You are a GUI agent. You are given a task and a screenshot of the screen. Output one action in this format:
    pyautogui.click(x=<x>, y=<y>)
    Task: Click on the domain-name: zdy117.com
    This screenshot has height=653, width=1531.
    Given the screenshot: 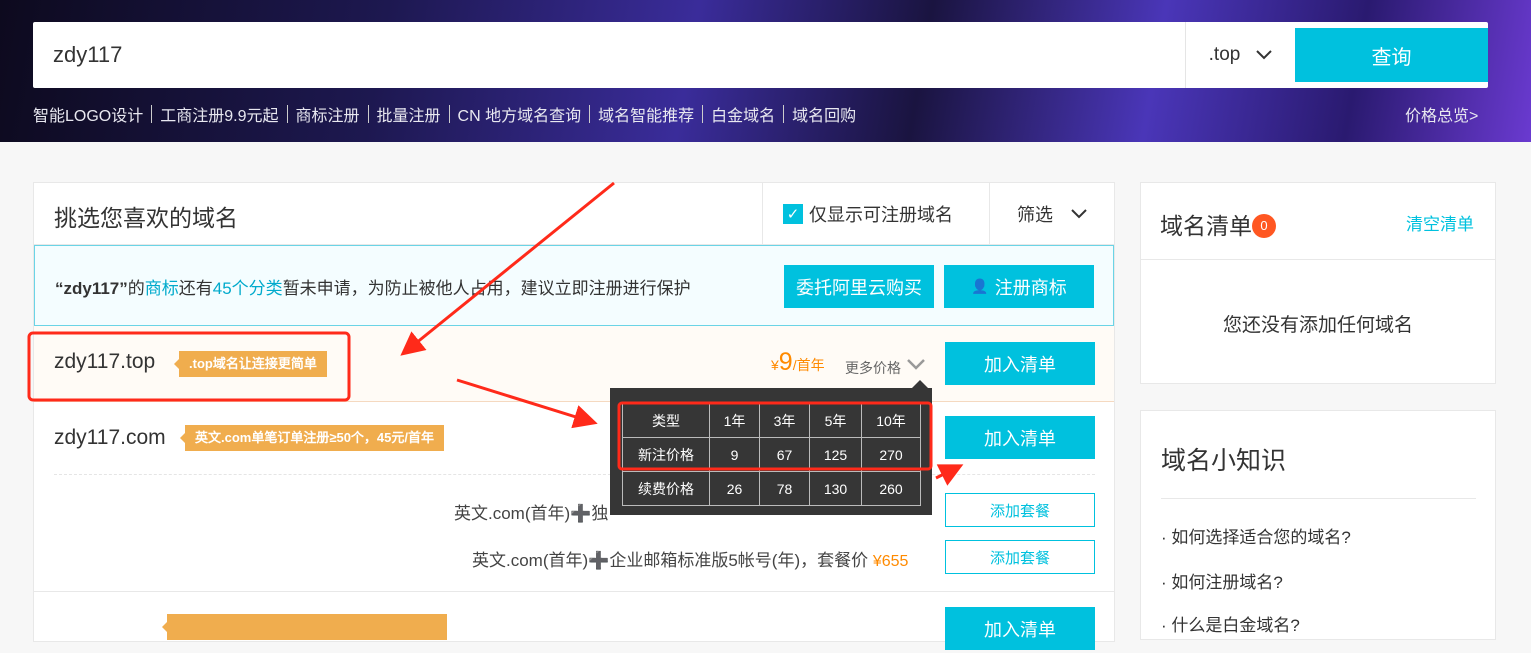 What is the action you would take?
    pyautogui.click(x=110, y=437)
    